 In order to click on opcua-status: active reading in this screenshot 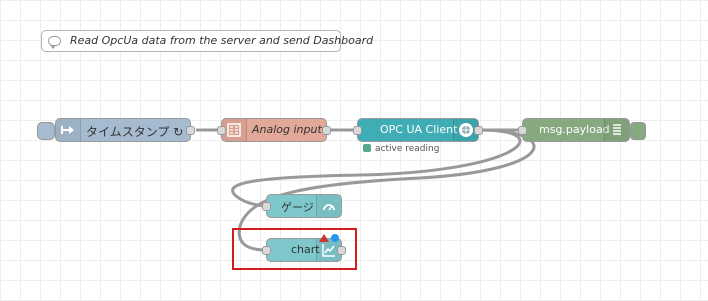, I will do `click(401, 149)`.